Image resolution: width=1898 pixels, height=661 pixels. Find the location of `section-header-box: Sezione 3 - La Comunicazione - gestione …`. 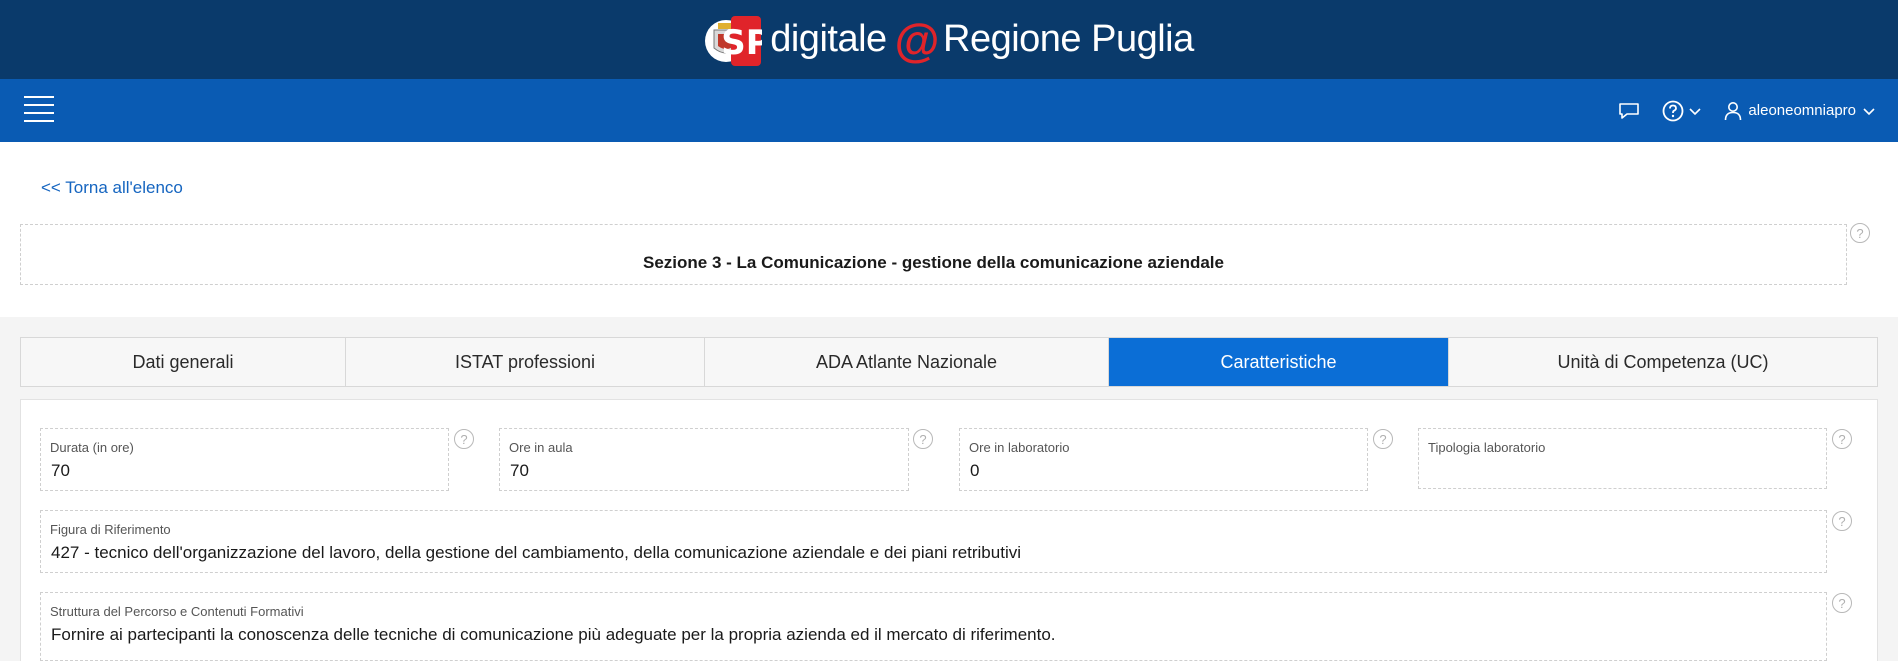

section-header-box: Sezione 3 - La Comunicazione - gestione … is located at coordinates (933, 254).